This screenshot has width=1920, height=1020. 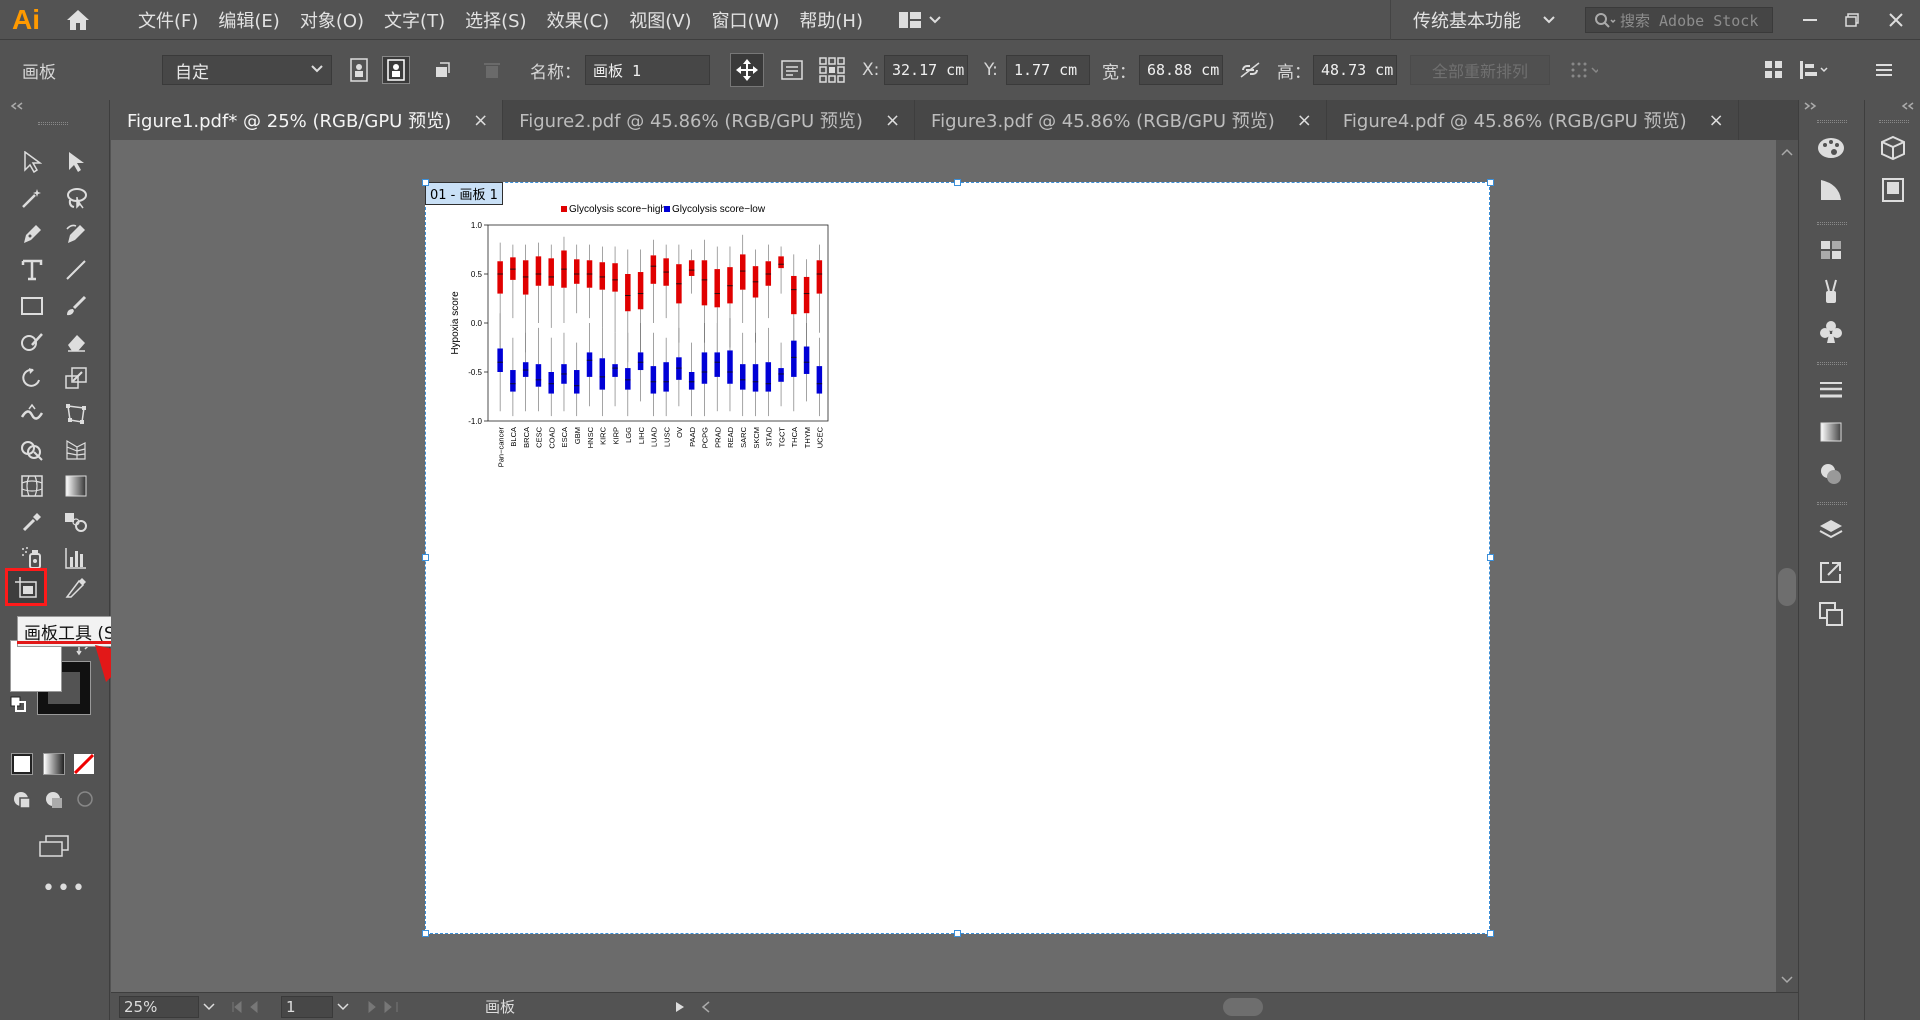 What do you see at coordinates (32, 234) in the screenshot?
I see `pen-tool` at bounding box center [32, 234].